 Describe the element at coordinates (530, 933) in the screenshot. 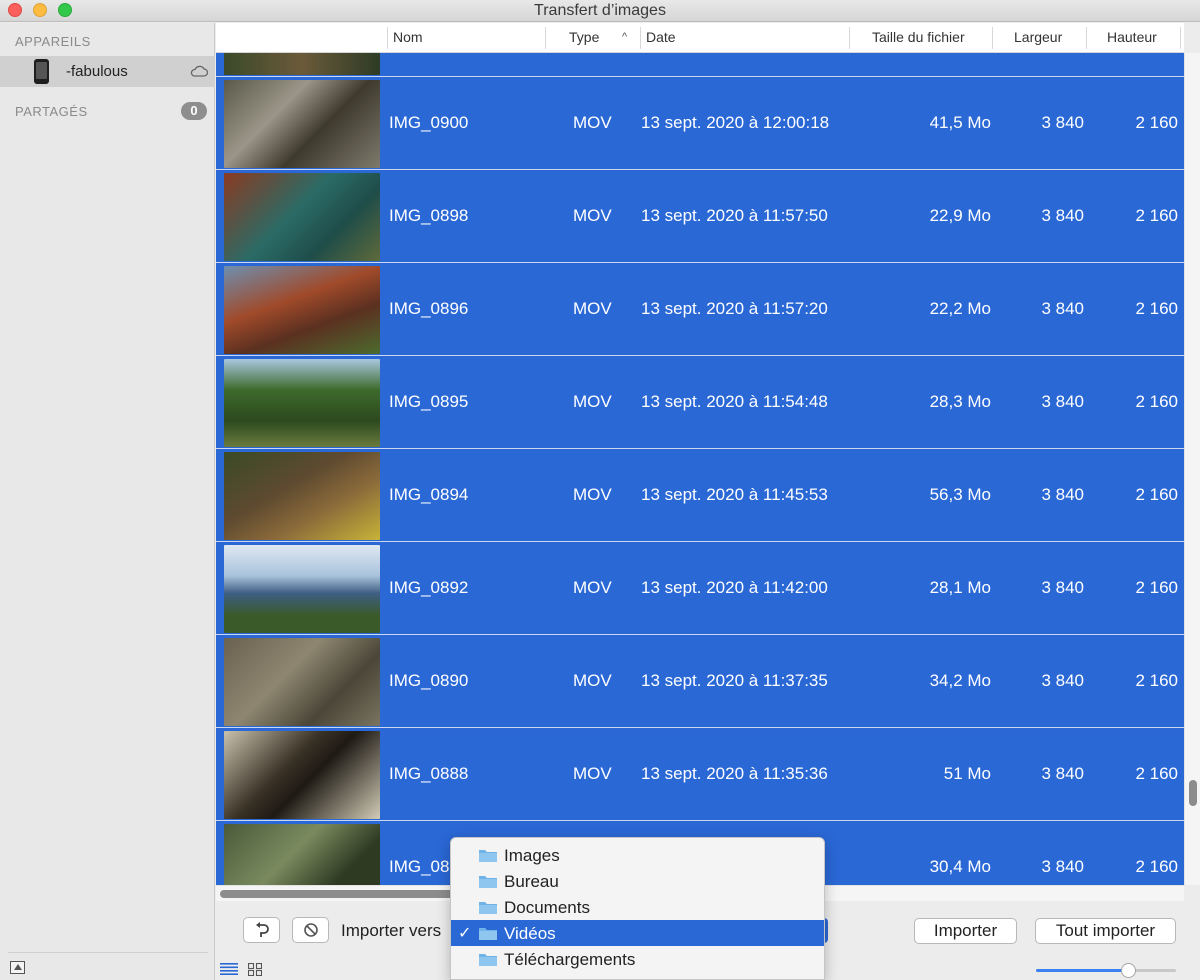

I see `menu-item-label: Vidéos` at that location.